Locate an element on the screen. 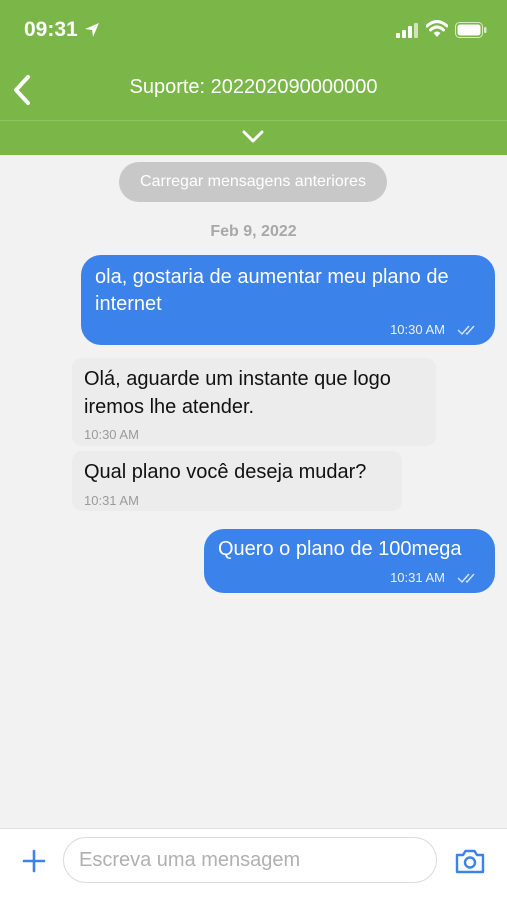 This screenshot has height=900, width=507. message-meta: 10:31 AM is located at coordinates (435, 577).